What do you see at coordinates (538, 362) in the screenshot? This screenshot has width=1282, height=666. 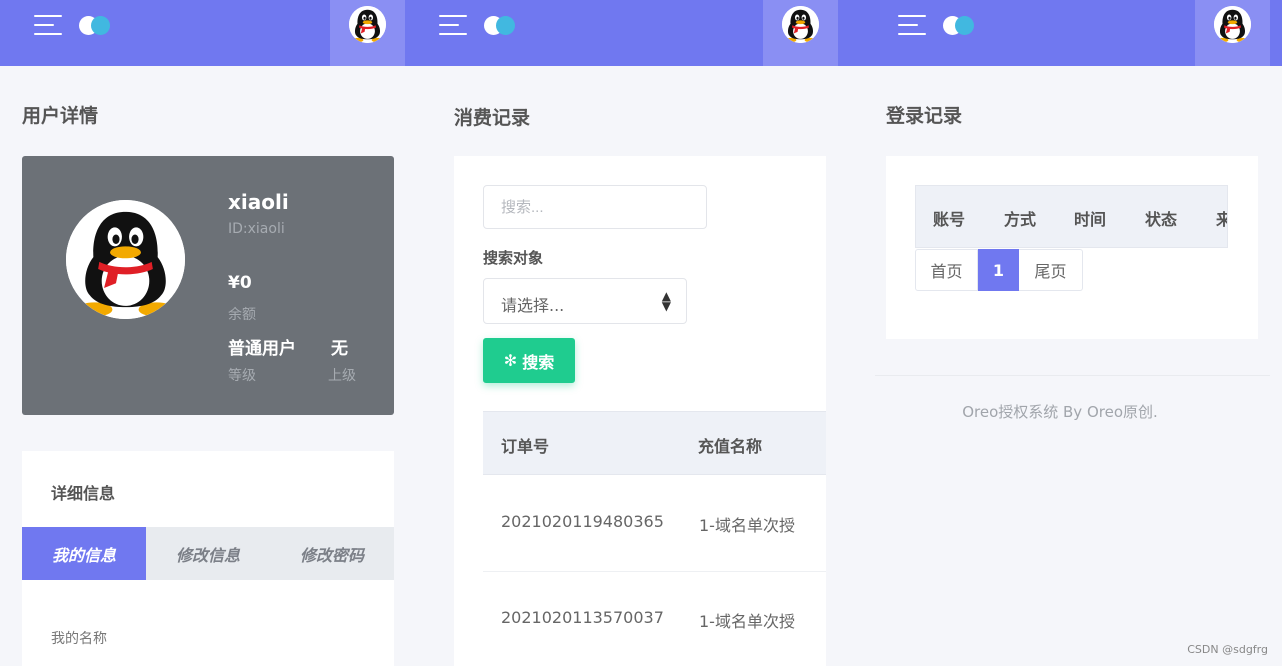 I see `search-button-label: 搜索` at bounding box center [538, 362].